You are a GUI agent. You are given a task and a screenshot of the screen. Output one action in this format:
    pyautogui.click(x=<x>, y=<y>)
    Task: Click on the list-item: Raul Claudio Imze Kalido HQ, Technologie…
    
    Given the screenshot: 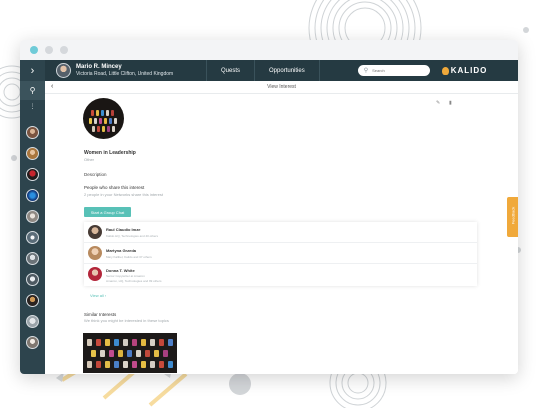 What is the action you would take?
    pyautogui.click(x=280, y=232)
    